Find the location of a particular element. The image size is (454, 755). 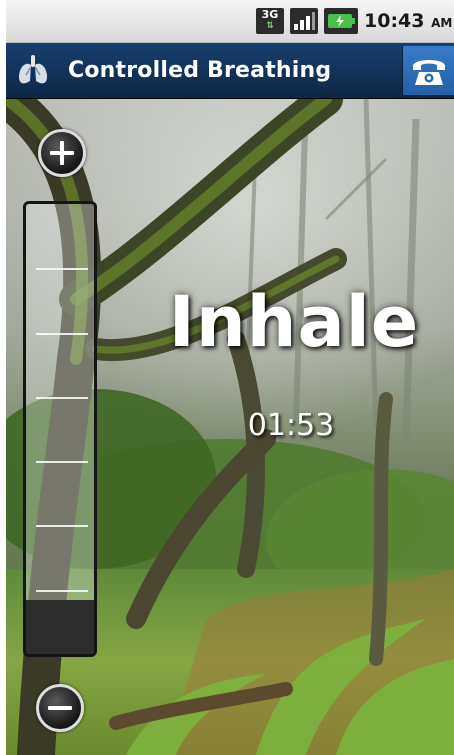

phone-icon is located at coordinates (429, 72).